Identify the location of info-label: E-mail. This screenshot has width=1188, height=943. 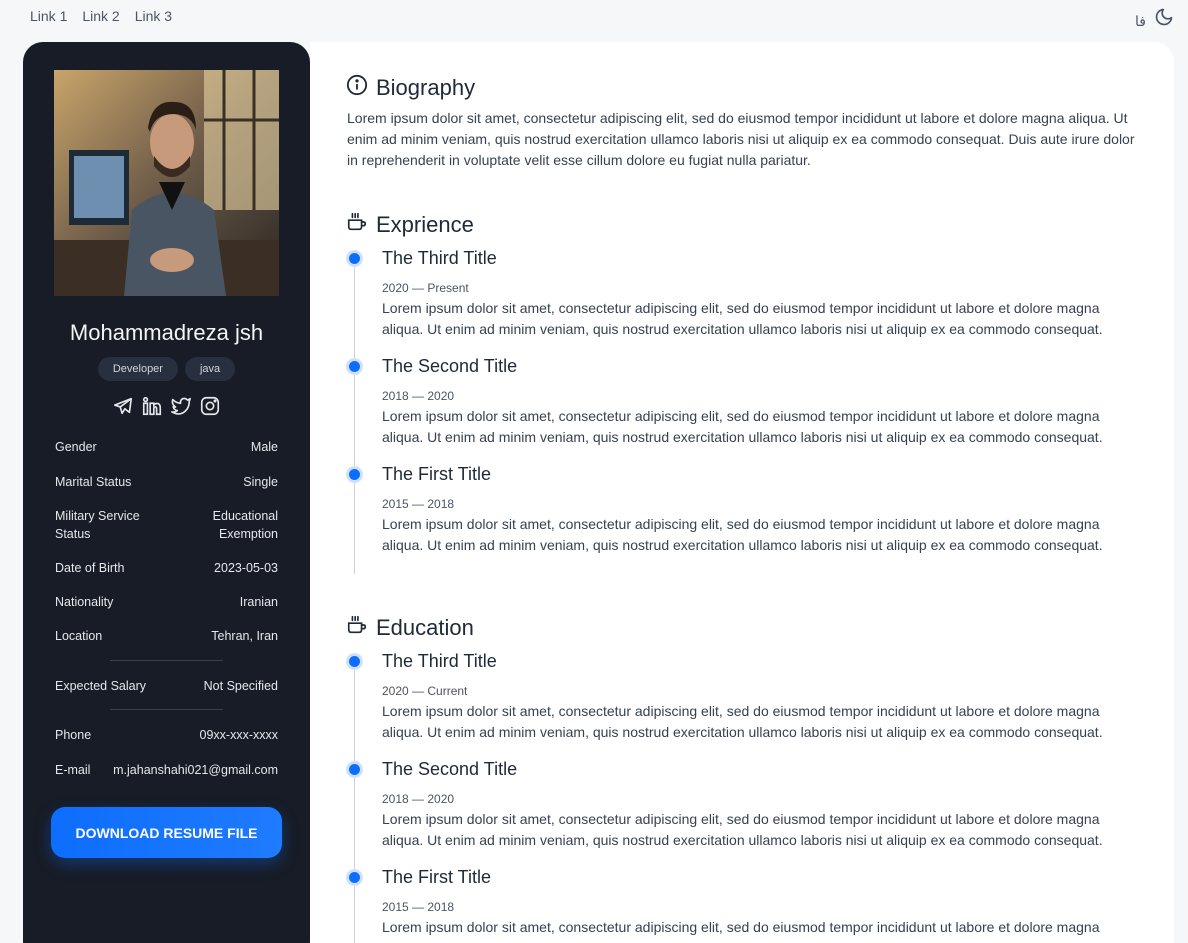
(73, 770).